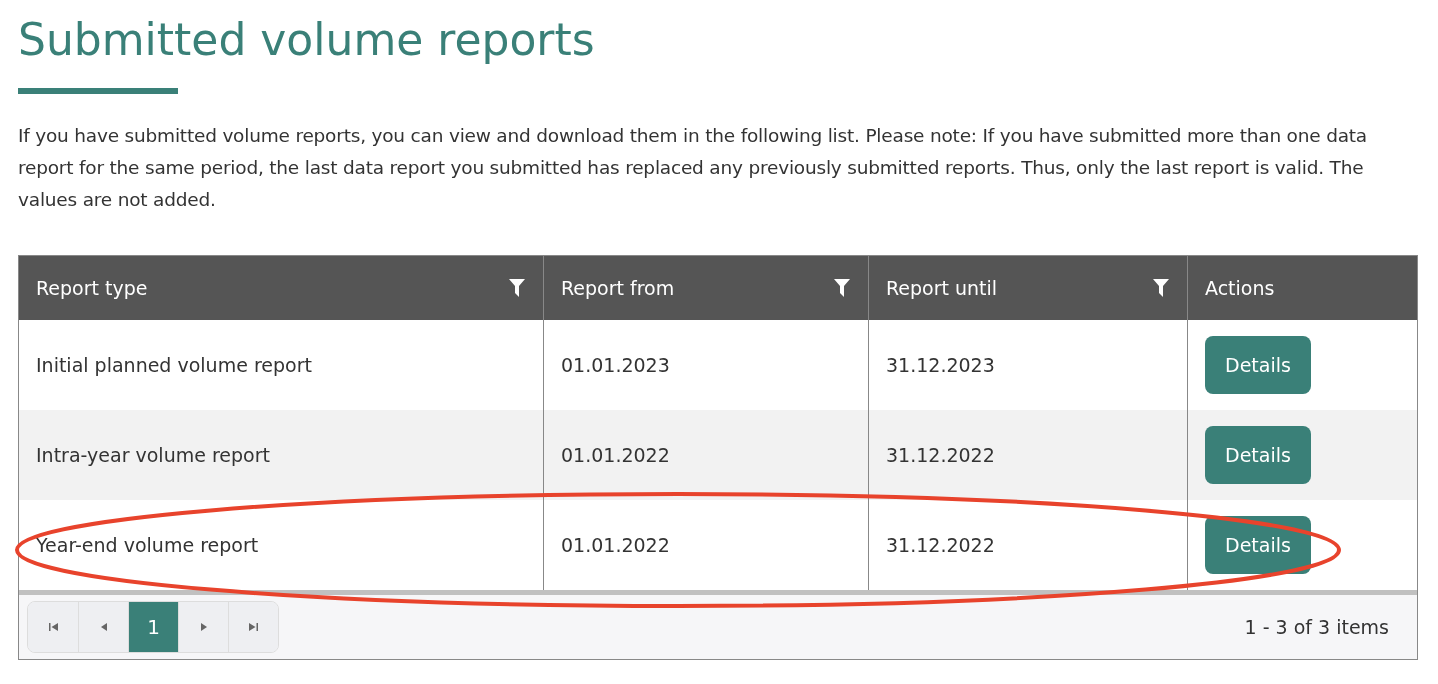  Describe the element at coordinates (174, 365) in the screenshot. I see `table-cell-text: Initial planned volume report` at that location.